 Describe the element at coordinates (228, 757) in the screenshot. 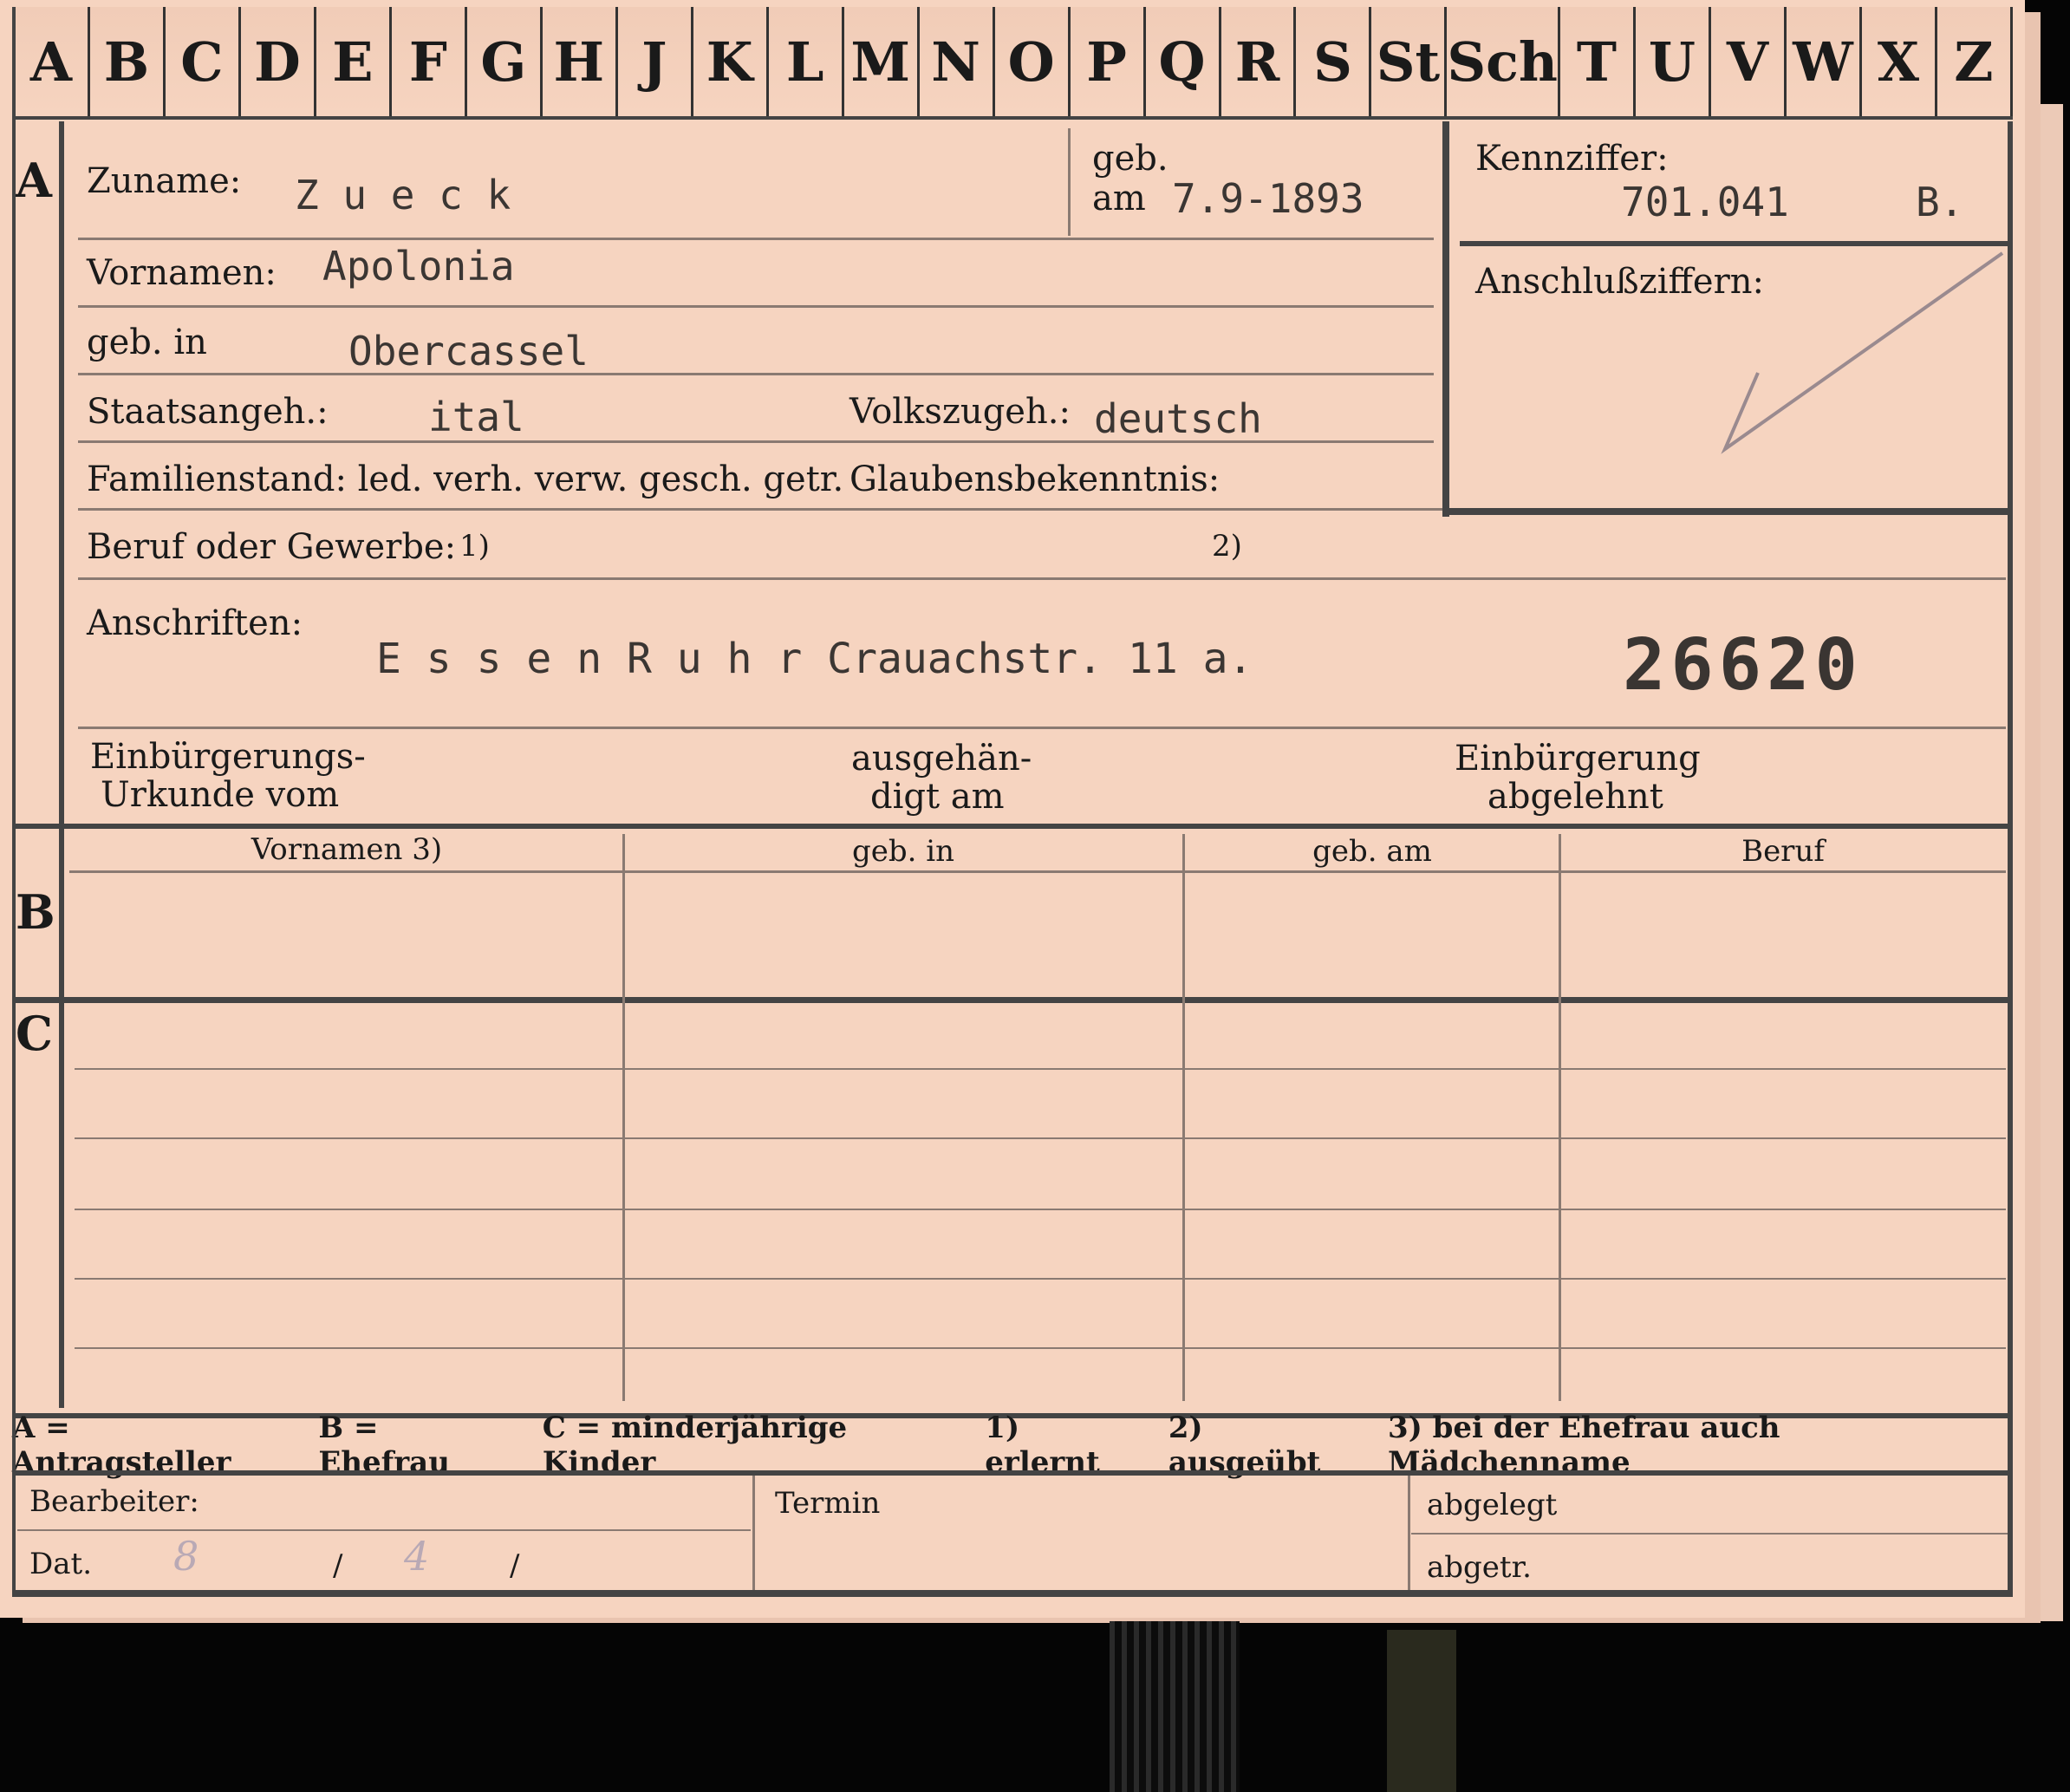

I see `einbuergerungs-urkunde-label-1: Einbürgerungs-` at that location.